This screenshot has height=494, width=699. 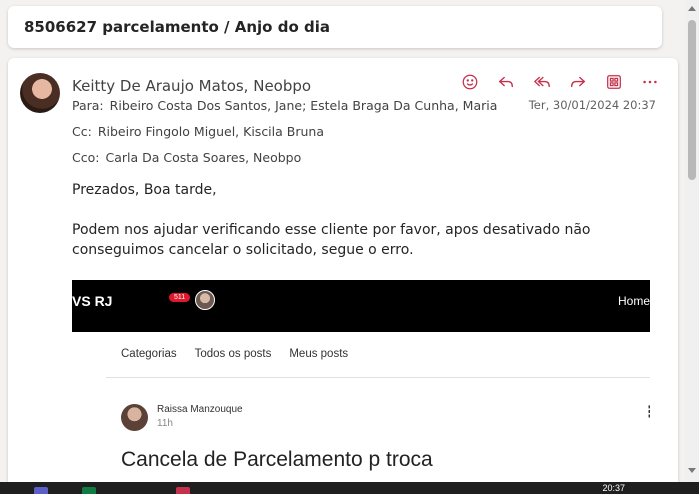 I want to click on bcc-recipients: Carla Da Costa Soares, Neobpo, so click(x=203, y=157).